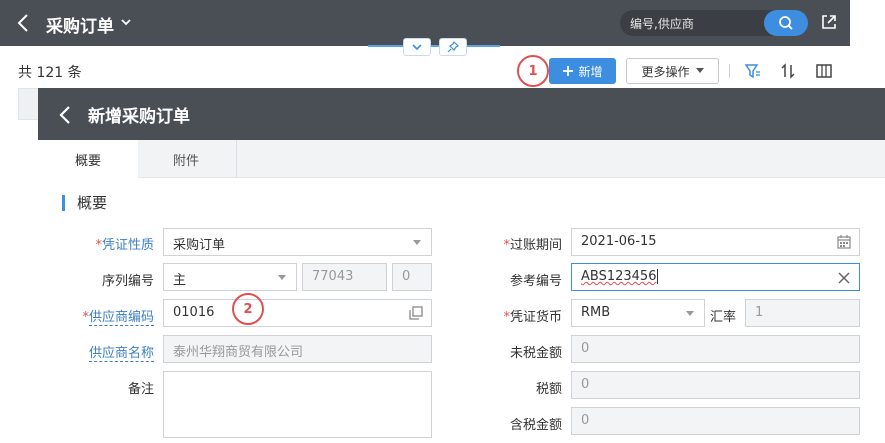 This screenshot has width=885, height=443. What do you see at coordinates (533, 71) in the screenshot?
I see `annotation-marker-1: 1` at bounding box center [533, 71].